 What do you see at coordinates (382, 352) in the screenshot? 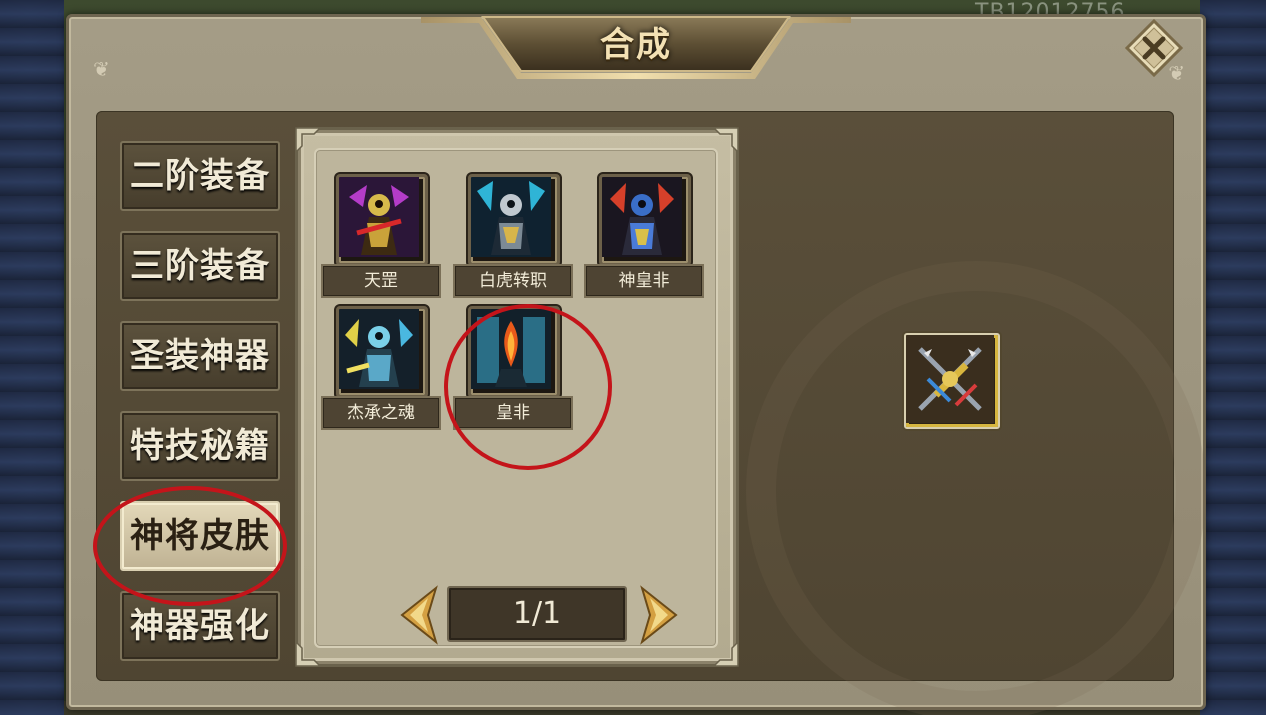
I see `soul-warrior-icon` at bounding box center [382, 352].